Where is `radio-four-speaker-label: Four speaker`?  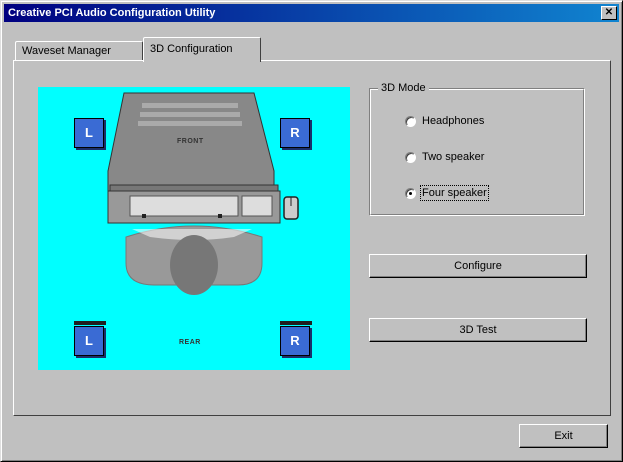
radio-four-speaker-label: Four speaker is located at coordinates (454, 193).